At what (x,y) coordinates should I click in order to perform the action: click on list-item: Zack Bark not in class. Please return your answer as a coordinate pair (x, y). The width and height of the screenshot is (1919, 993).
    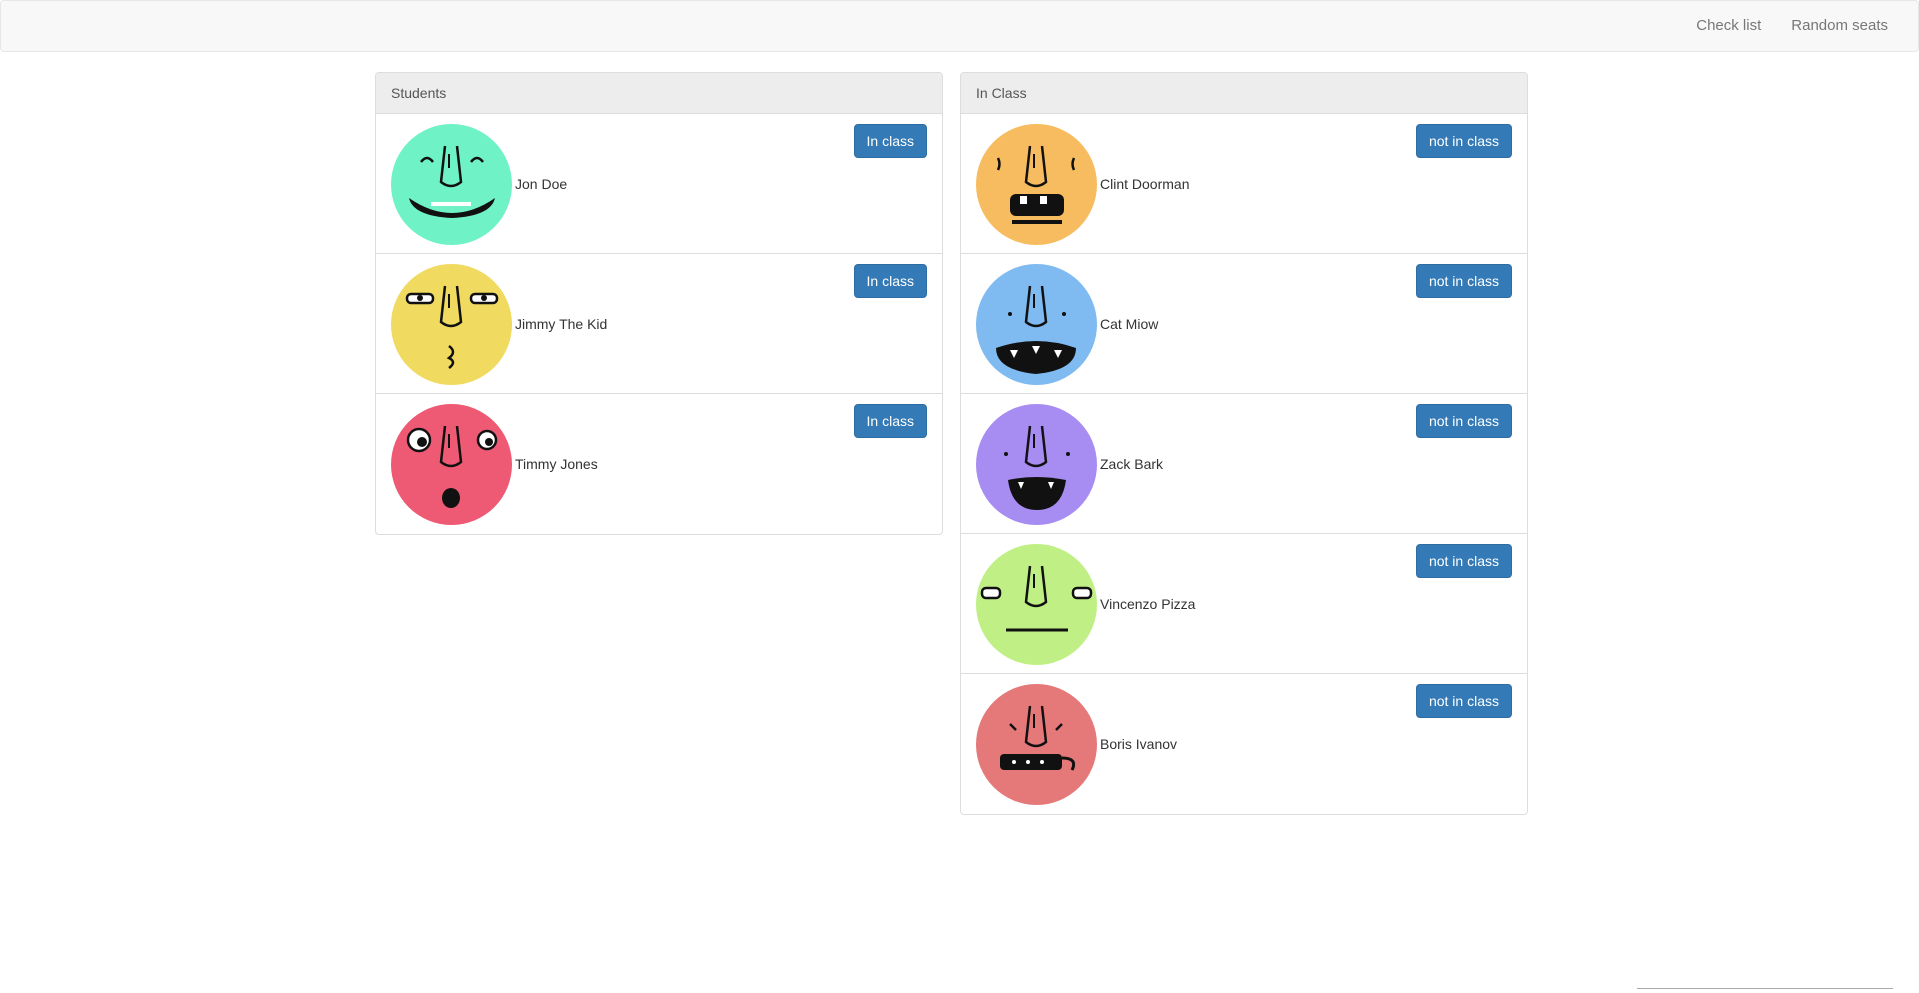
    Looking at the image, I should click on (1244, 464).